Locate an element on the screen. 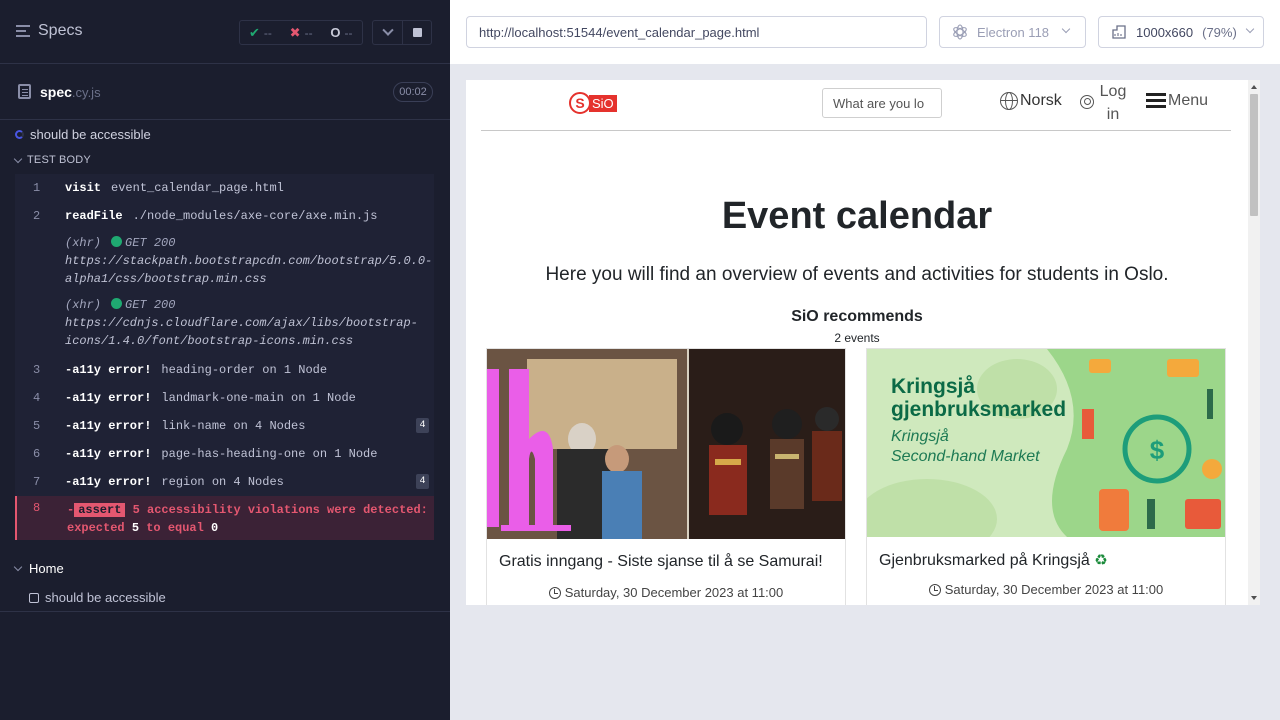 Image resolution: width=1280 pixels, height=720 pixels. event-title: Gjenbruksmarked på Kringsjå ♻ is located at coordinates (993, 560).